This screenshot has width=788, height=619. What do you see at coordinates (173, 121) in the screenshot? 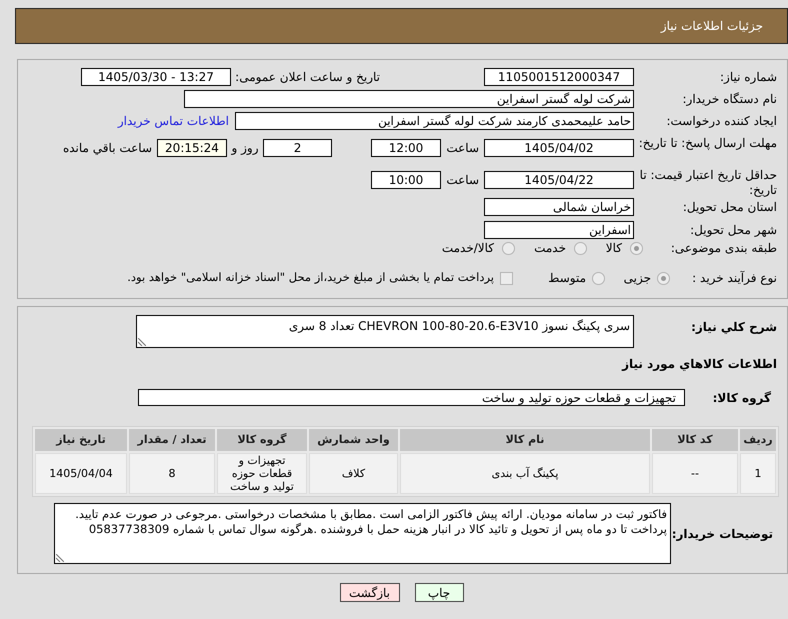
I see `buyer-contact-link: اطلاعات تماس خریدار` at bounding box center [173, 121].